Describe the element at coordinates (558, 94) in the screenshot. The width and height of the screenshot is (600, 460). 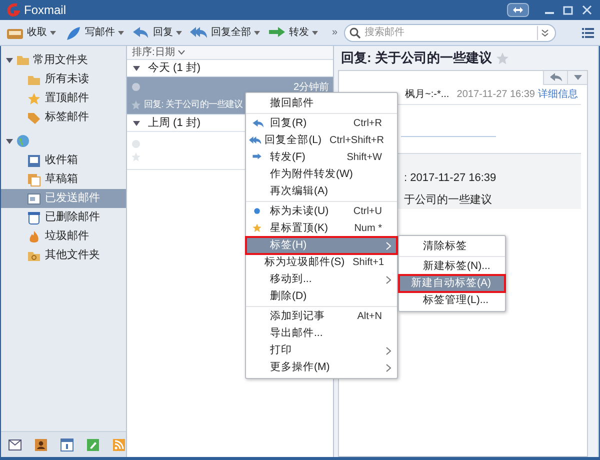
I see `details-link: 详细信息` at that location.